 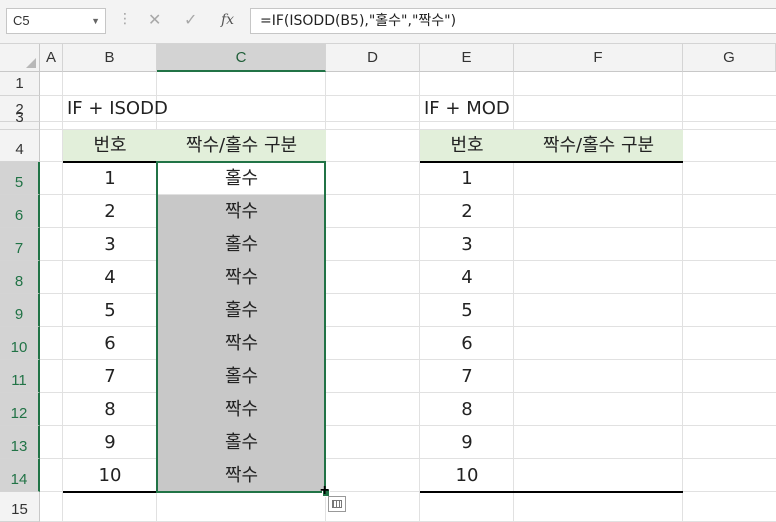 What do you see at coordinates (467, 146) in the screenshot?
I see `right-header-number: 번호` at bounding box center [467, 146].